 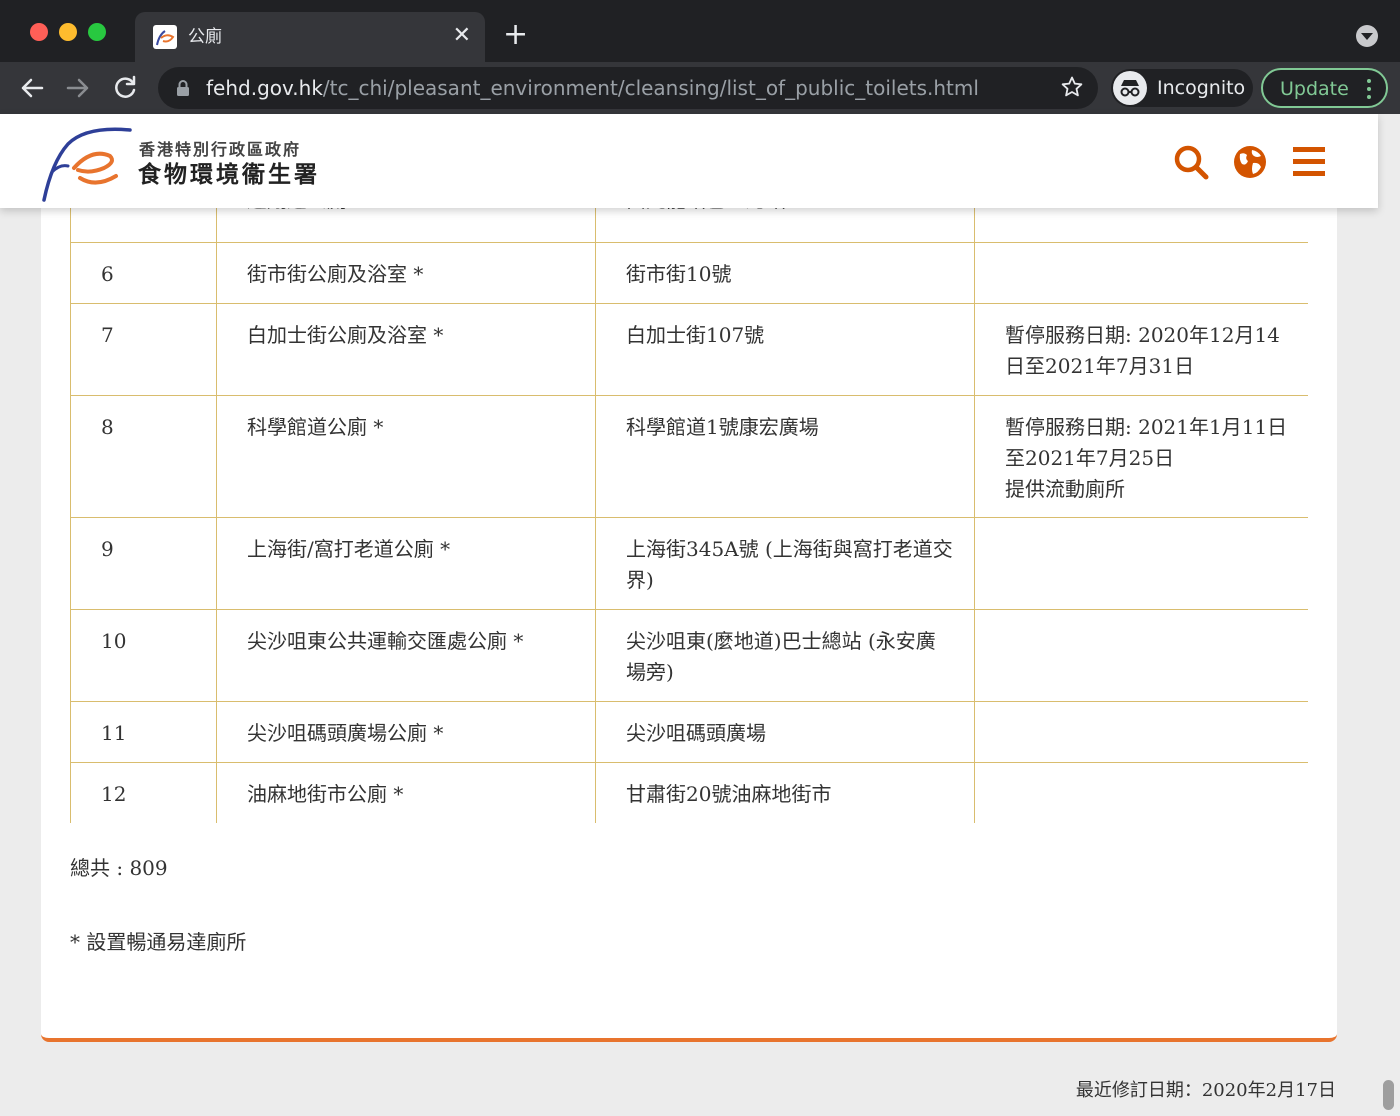 What do you see at coordinates (143, 563) in the screenshot?
I see `toilet-number: 9` at bounding box center [143, 563].